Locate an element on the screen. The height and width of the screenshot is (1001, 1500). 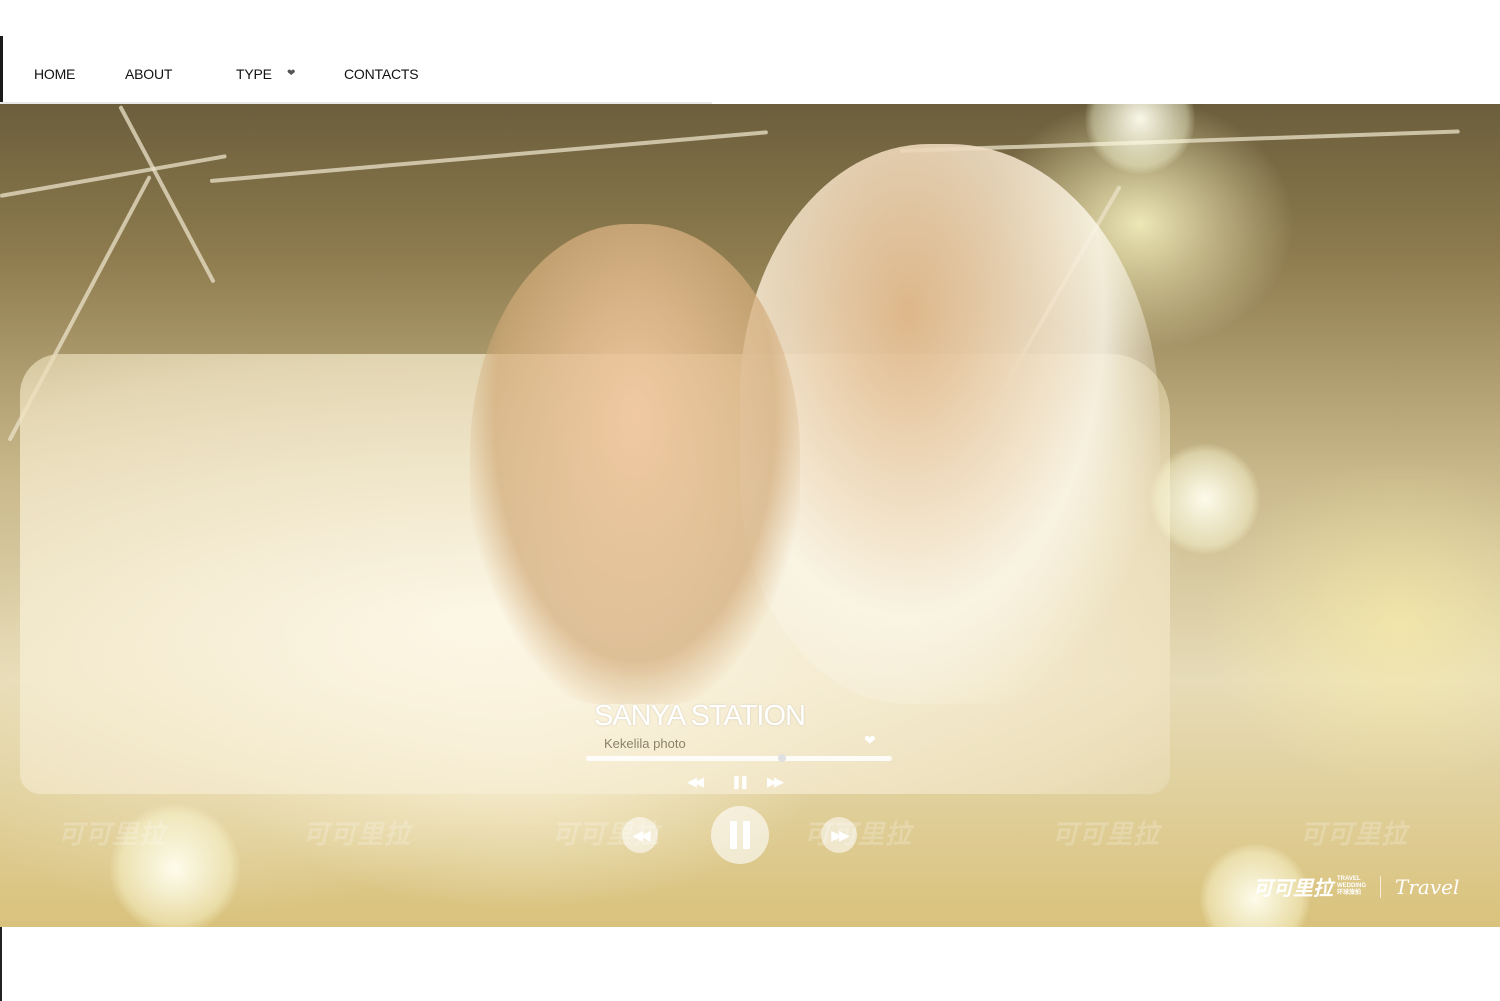
nav-contacts: CONTACTS is located at coordinates (381, 74).